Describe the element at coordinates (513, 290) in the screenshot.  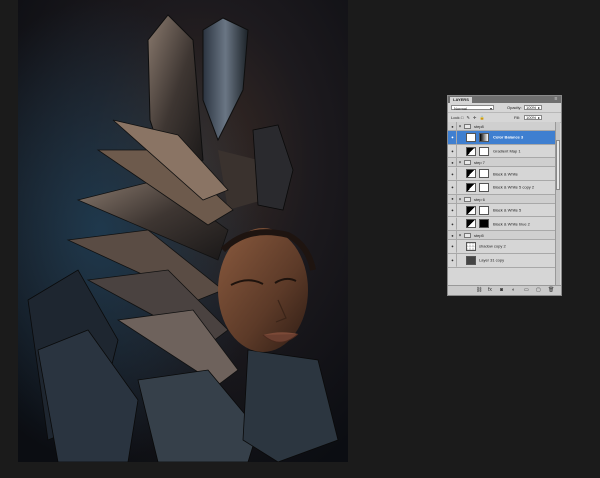
I see `adjustment-icon: ◐` at that location.